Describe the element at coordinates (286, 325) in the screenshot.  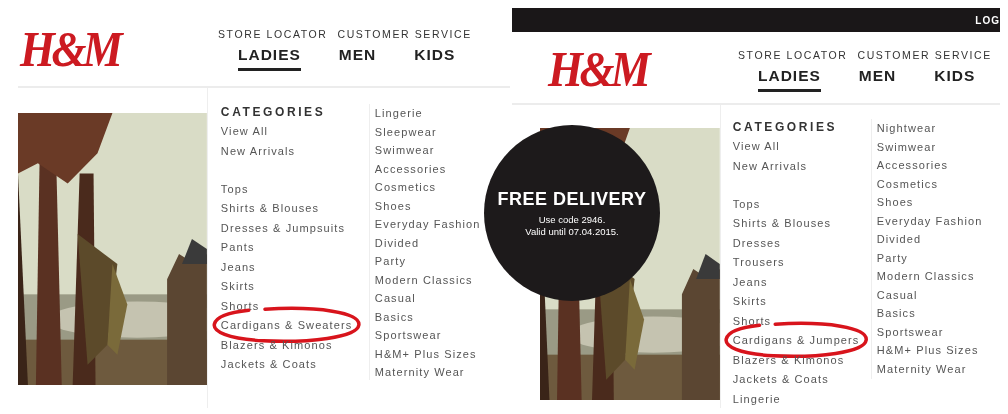
I see `menu-link: Cardigans & Sweaters` at that location.